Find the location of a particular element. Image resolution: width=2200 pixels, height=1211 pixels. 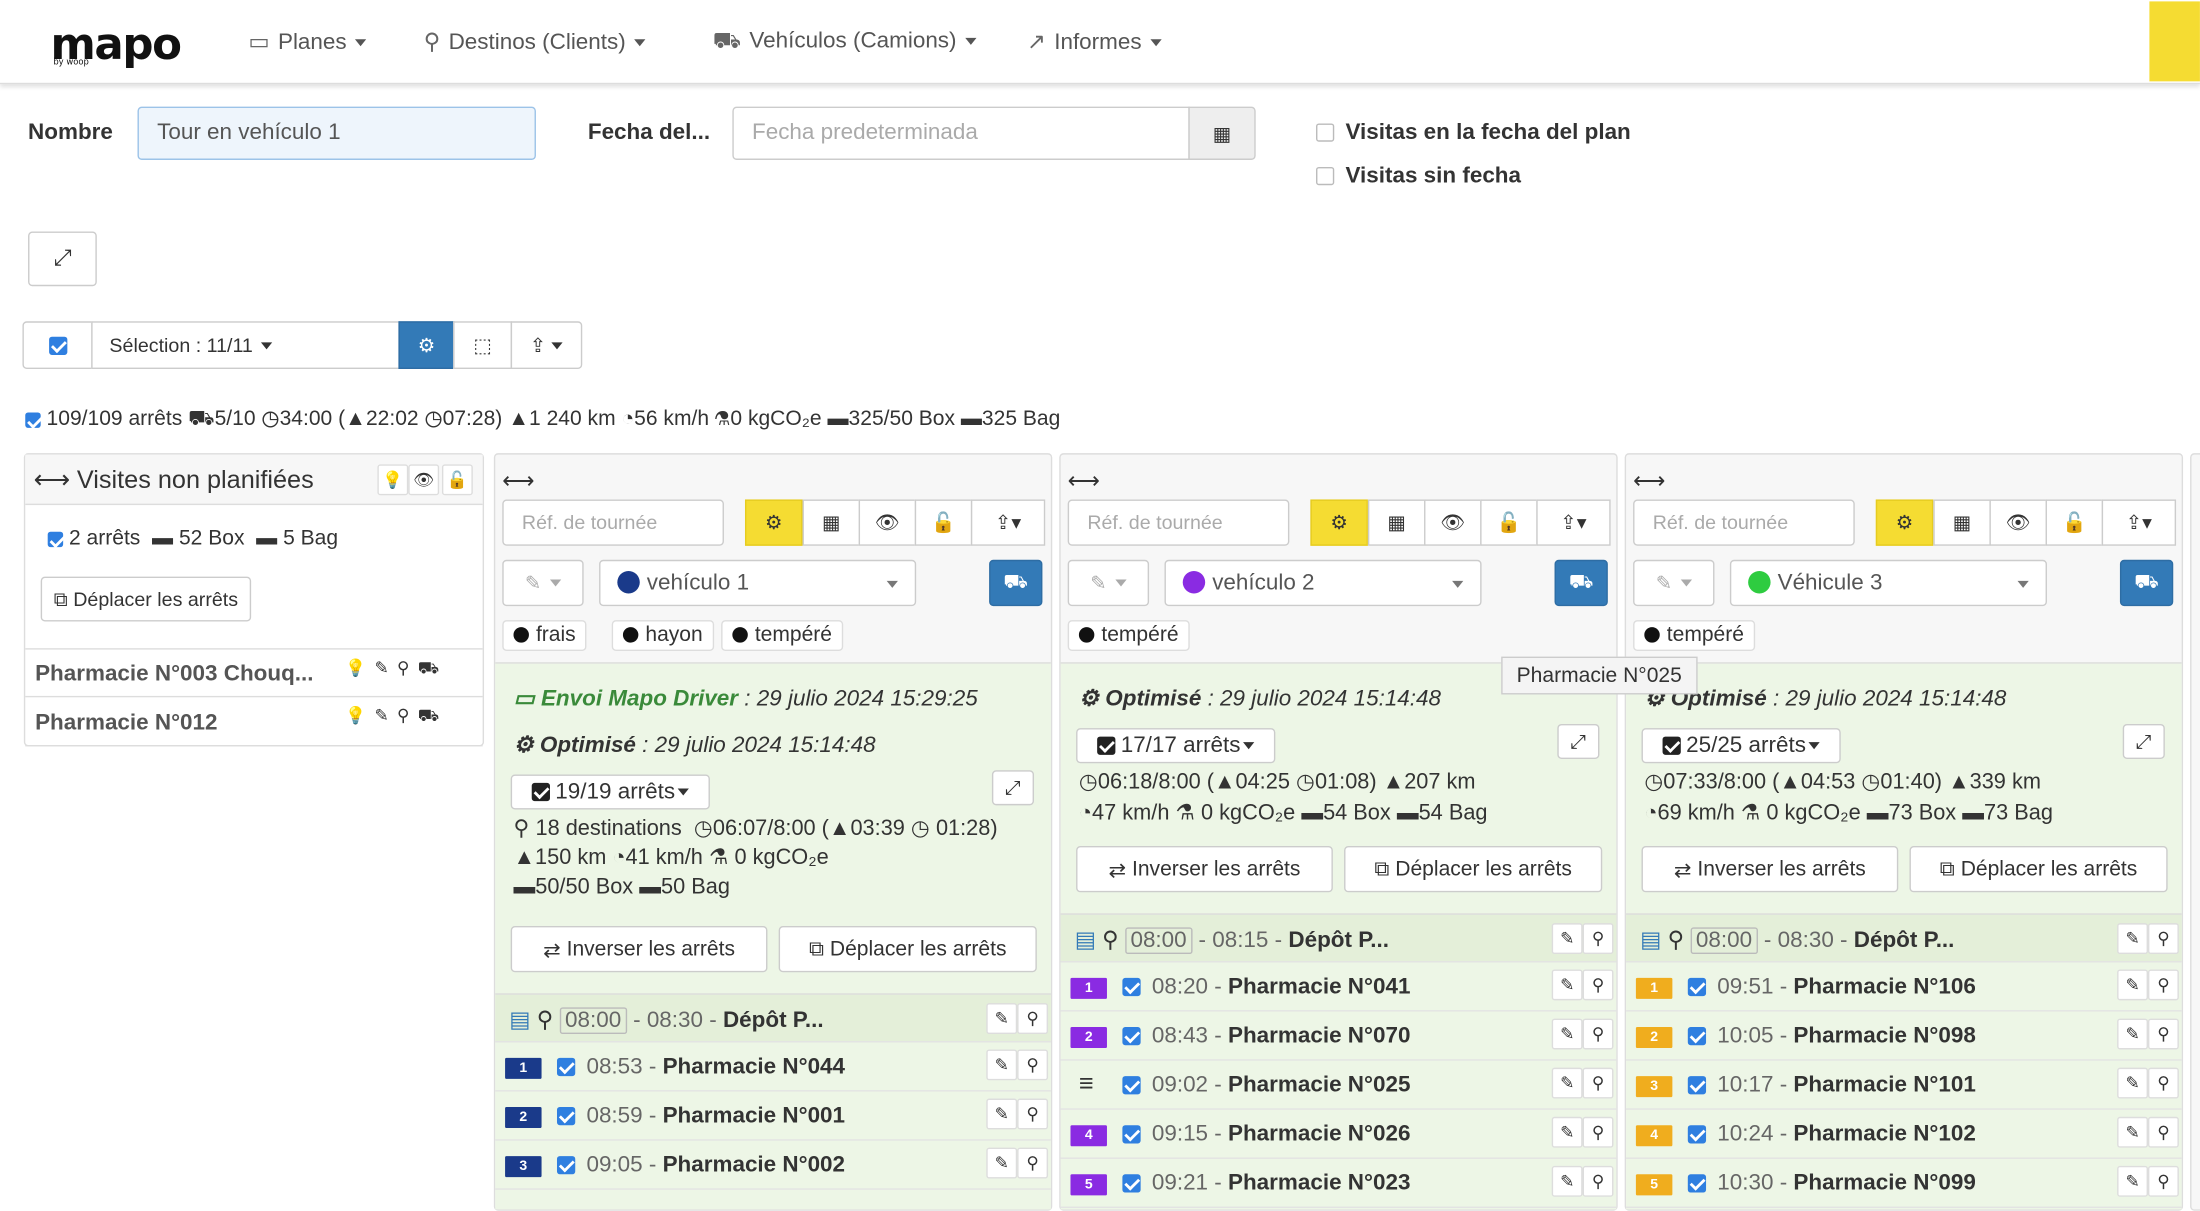

expand-route-button: ⤢ is located at coordinates (1578, 741).